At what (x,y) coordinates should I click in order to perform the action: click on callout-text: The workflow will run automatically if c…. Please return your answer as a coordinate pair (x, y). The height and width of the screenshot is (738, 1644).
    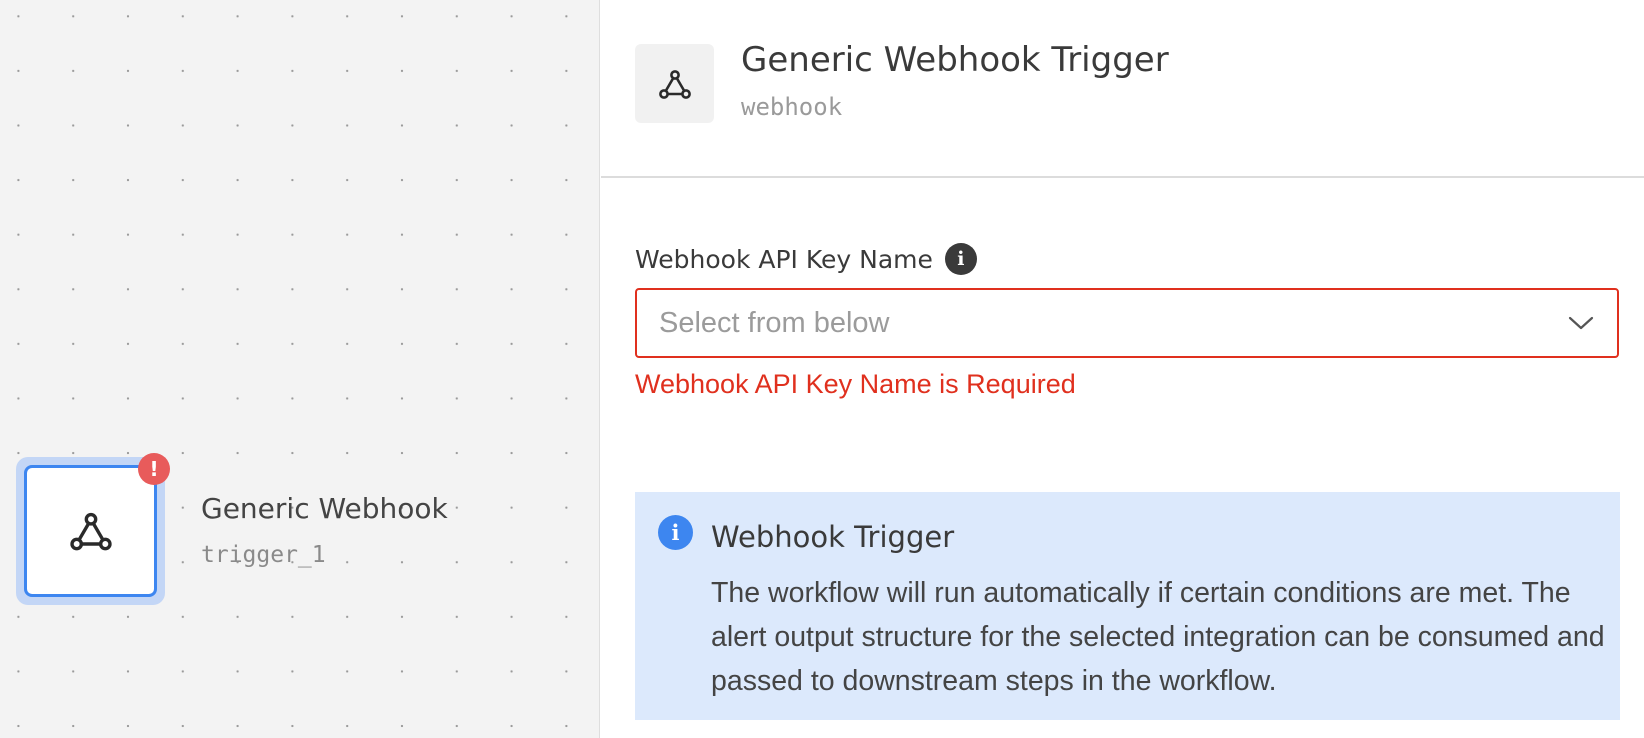
    Looking at the image, I should click on (1158, 637).